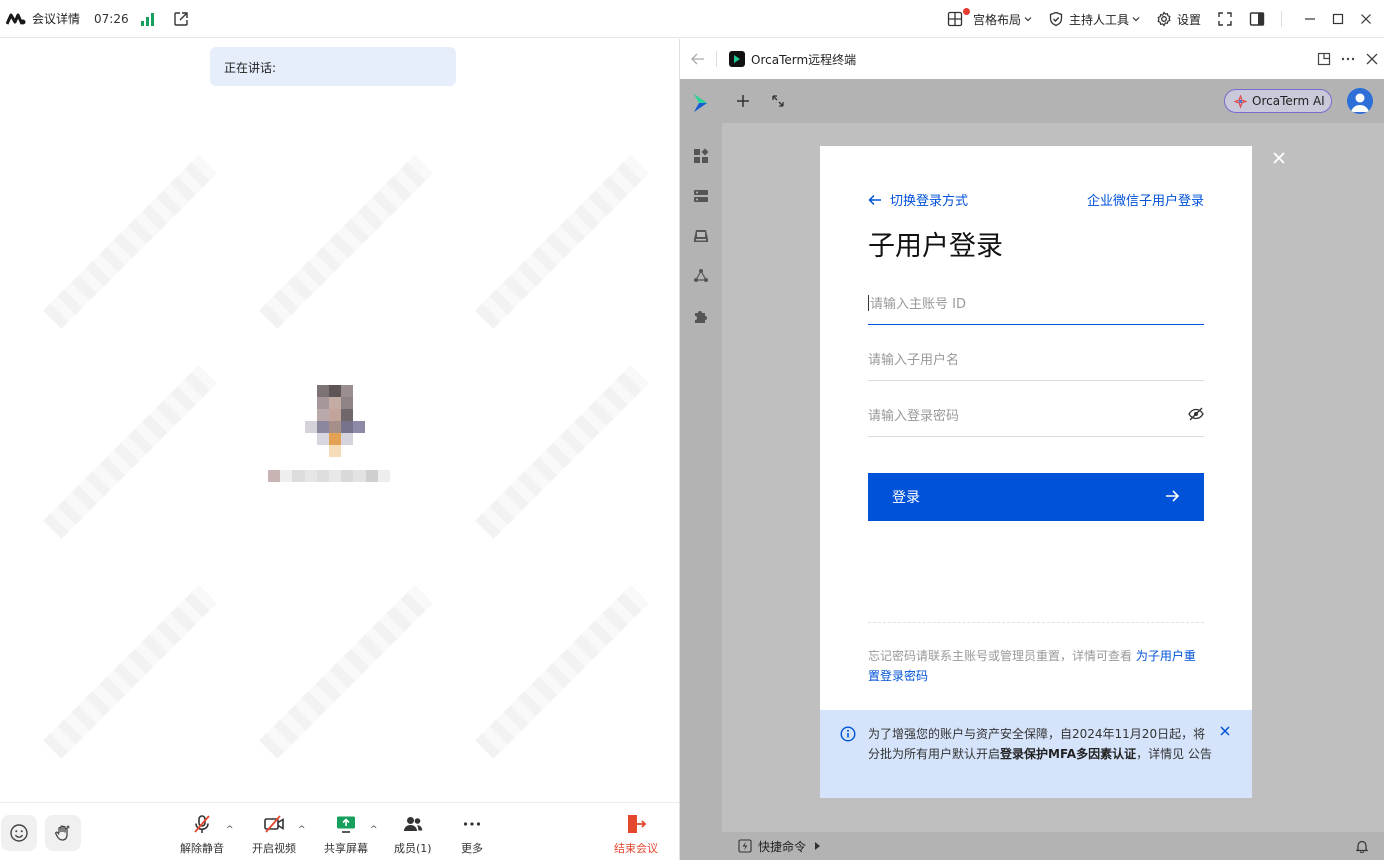 This screenshot has height=860, width=1384. Describe the element at coordinates (413, 834) in the screenshot. I see `members-button: 成员(1)` at that location.